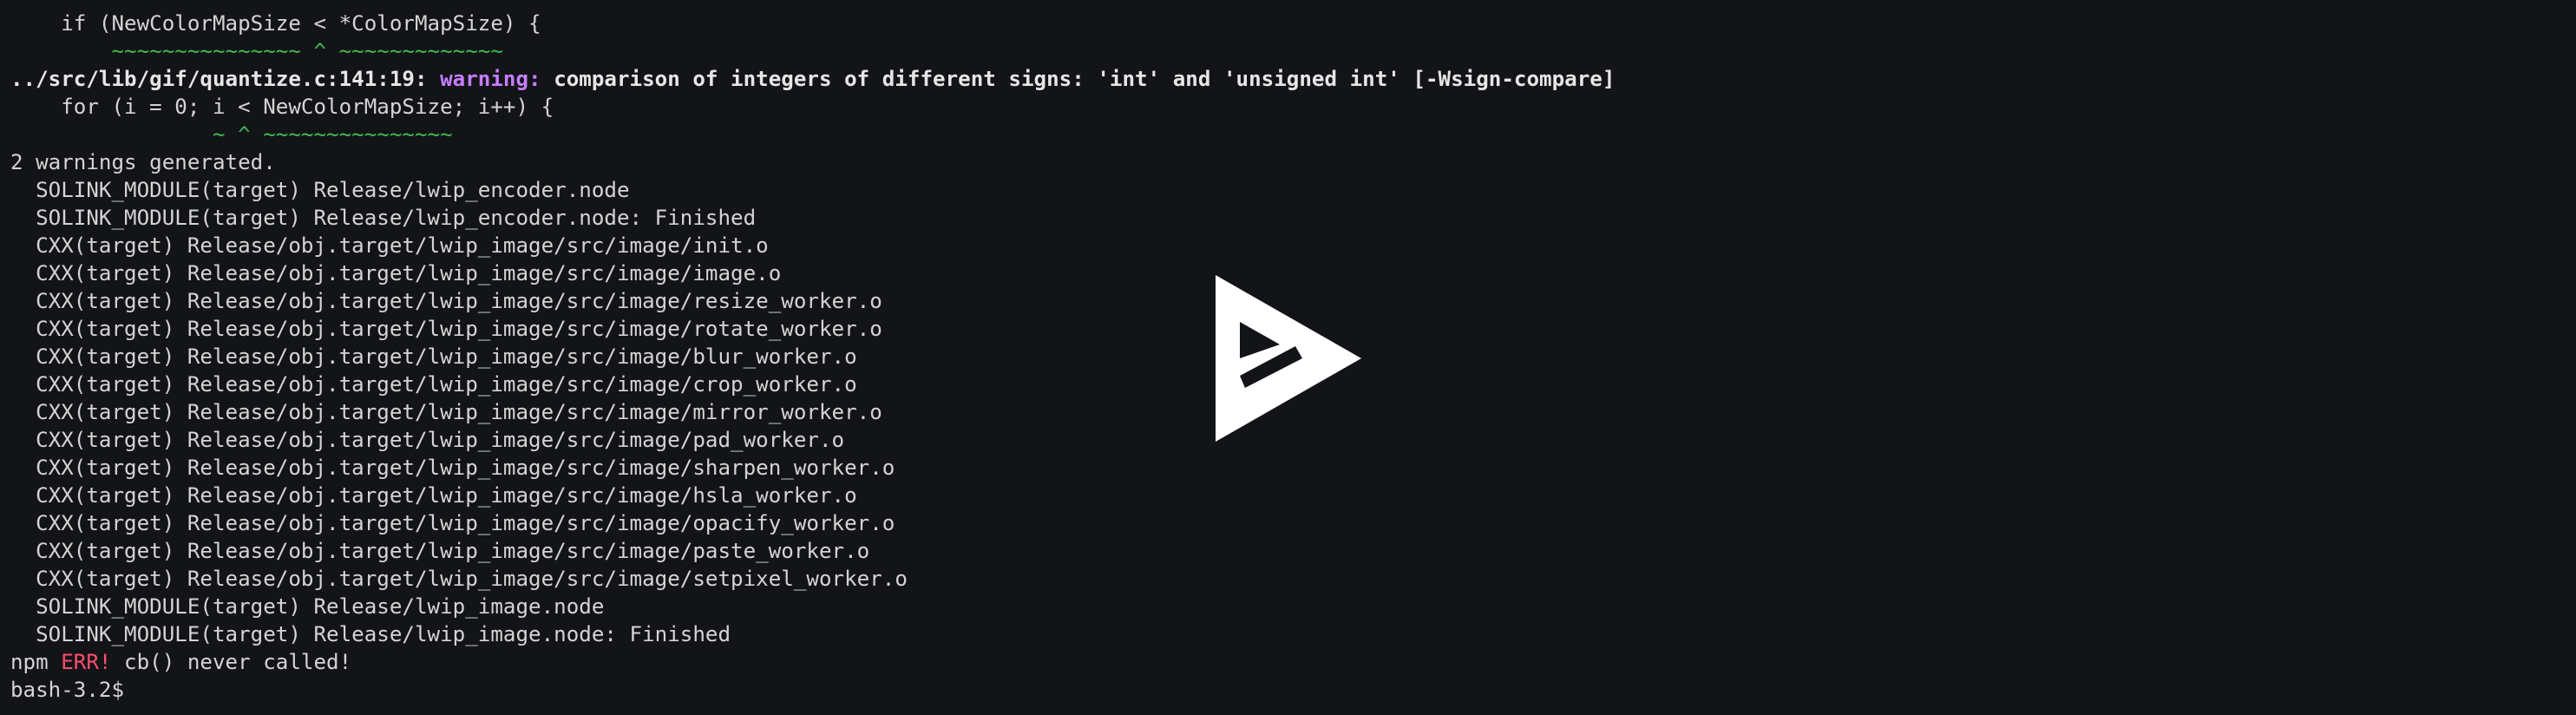  Describe the element at coordinates (1285, 690) in the screenshot. I see `shell-prompt: bash-3.2$` at that location.